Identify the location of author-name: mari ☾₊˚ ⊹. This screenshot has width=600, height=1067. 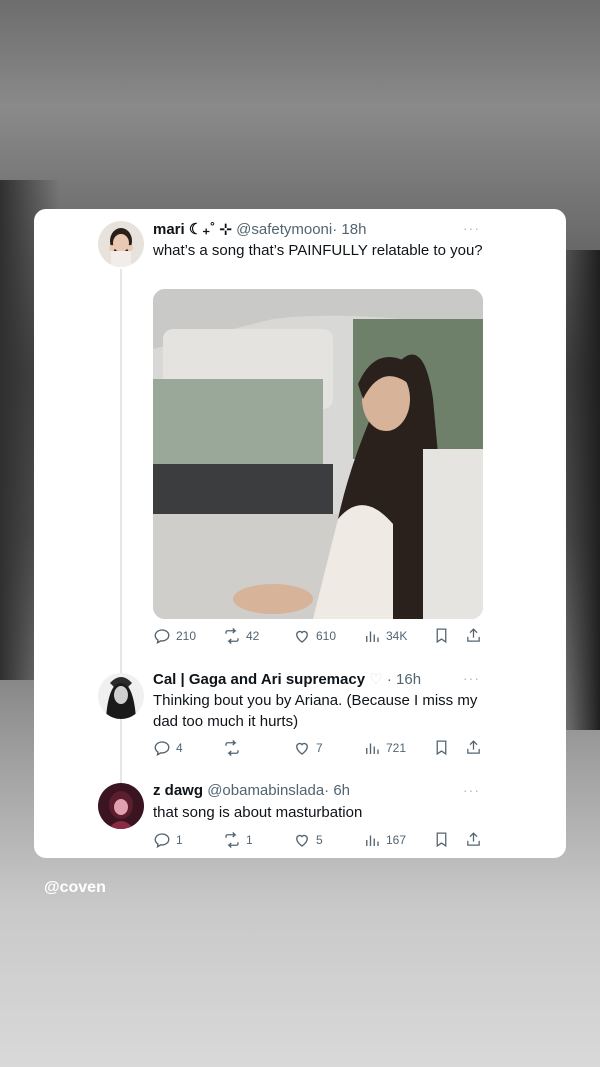
(192, 229).